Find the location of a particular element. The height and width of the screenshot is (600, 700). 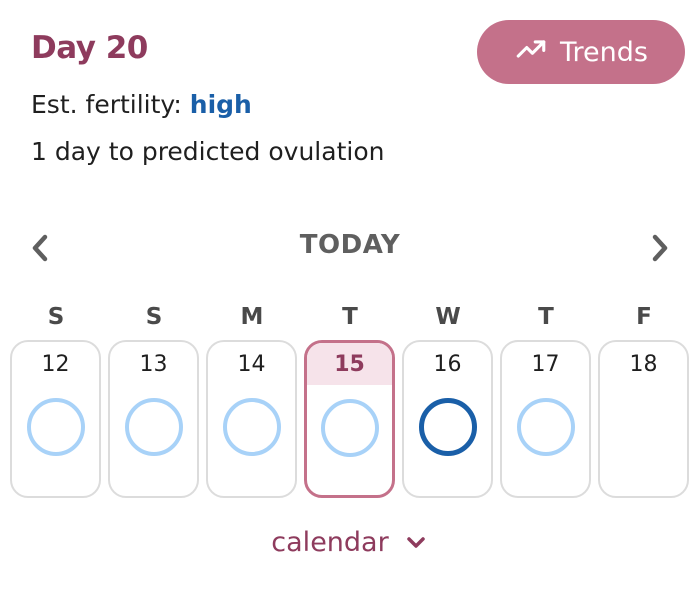

weekday-label: W is located at coordinates (448, 317).